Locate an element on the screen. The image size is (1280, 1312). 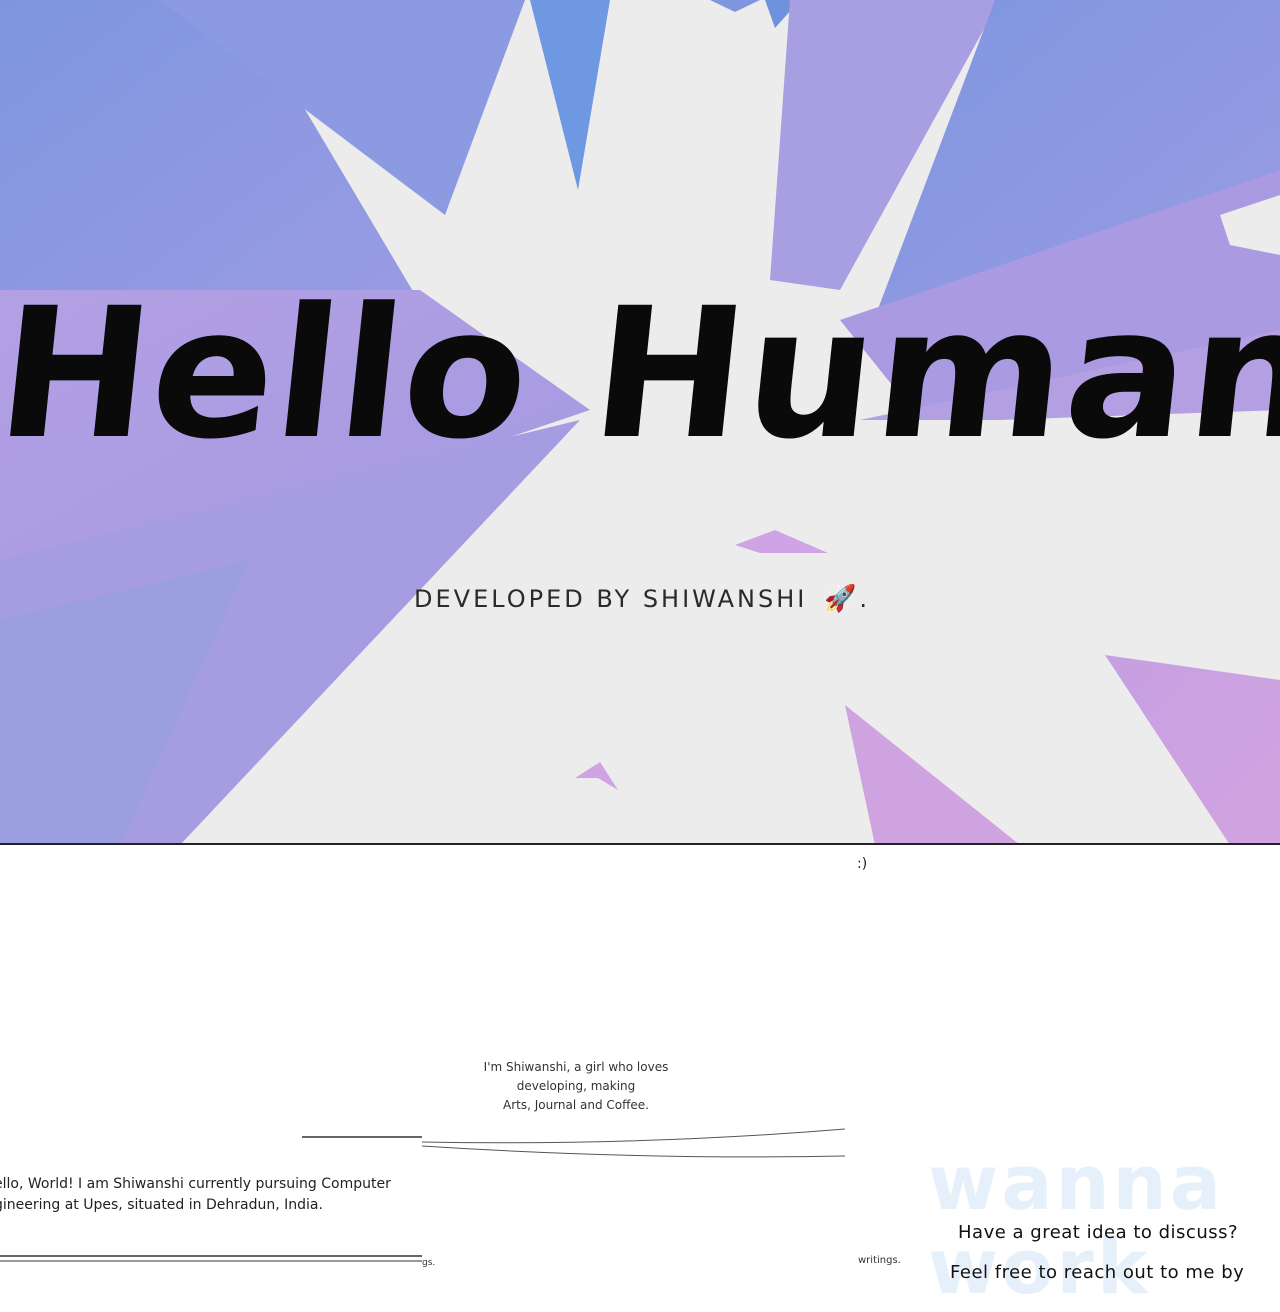
watermark-line-1: wanna is located at coordinates (1076, 1182).